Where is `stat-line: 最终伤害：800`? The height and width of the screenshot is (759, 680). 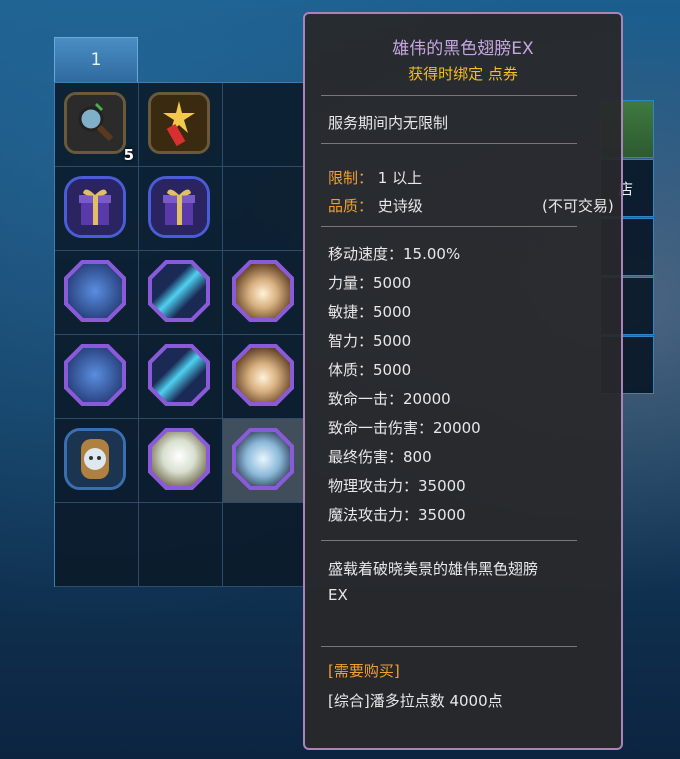 stat-line: 最终伤害：800 is located at coordinates (380, 457).